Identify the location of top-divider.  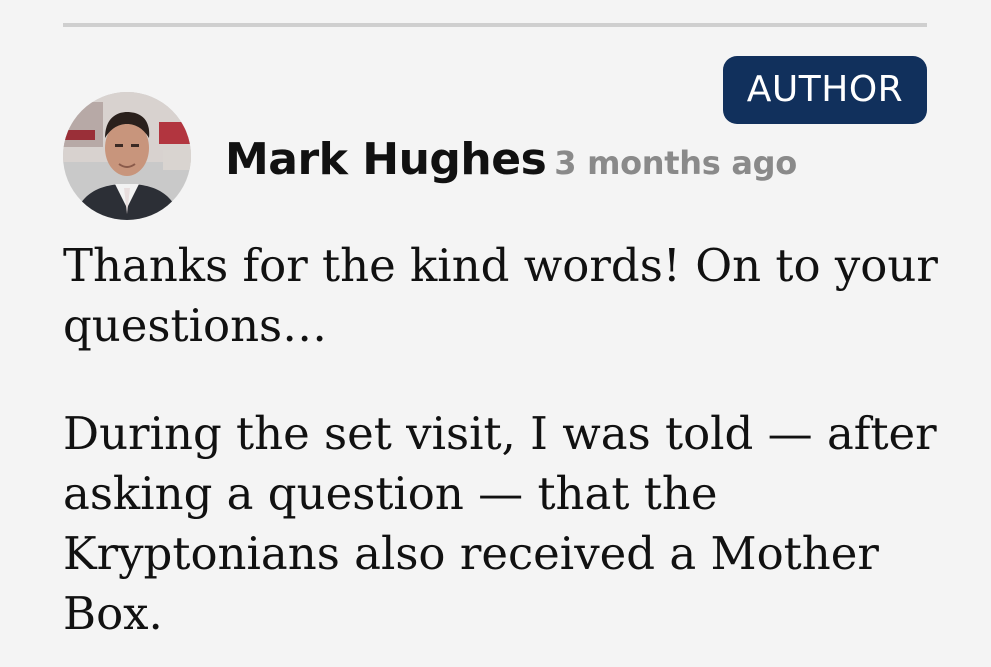
(495, 25).